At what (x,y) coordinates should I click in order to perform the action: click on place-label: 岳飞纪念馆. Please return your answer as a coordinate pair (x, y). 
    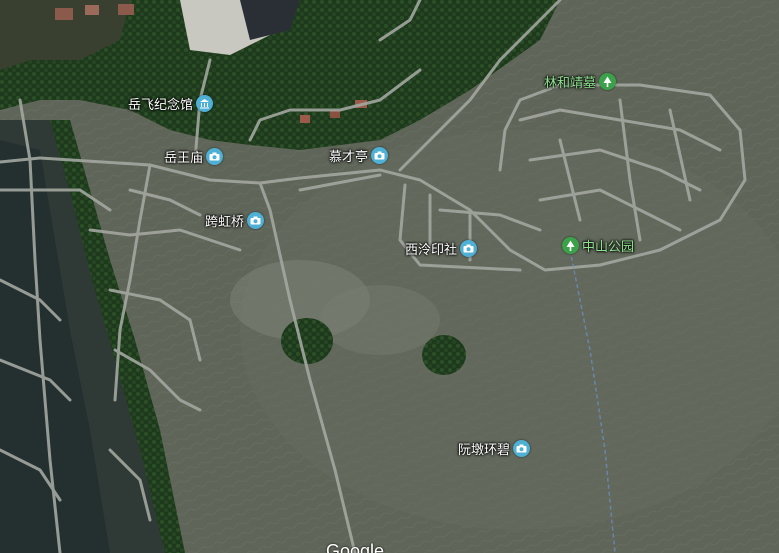
    Looking at the image, I should click on (161, 105).